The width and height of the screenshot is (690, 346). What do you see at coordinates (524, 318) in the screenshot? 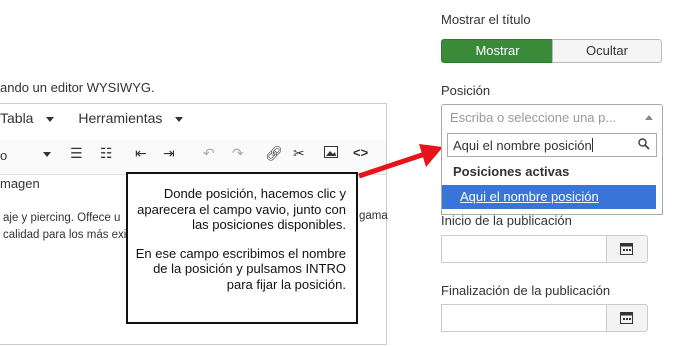
I see `publish-end-input` at bounding box center [524, 318].